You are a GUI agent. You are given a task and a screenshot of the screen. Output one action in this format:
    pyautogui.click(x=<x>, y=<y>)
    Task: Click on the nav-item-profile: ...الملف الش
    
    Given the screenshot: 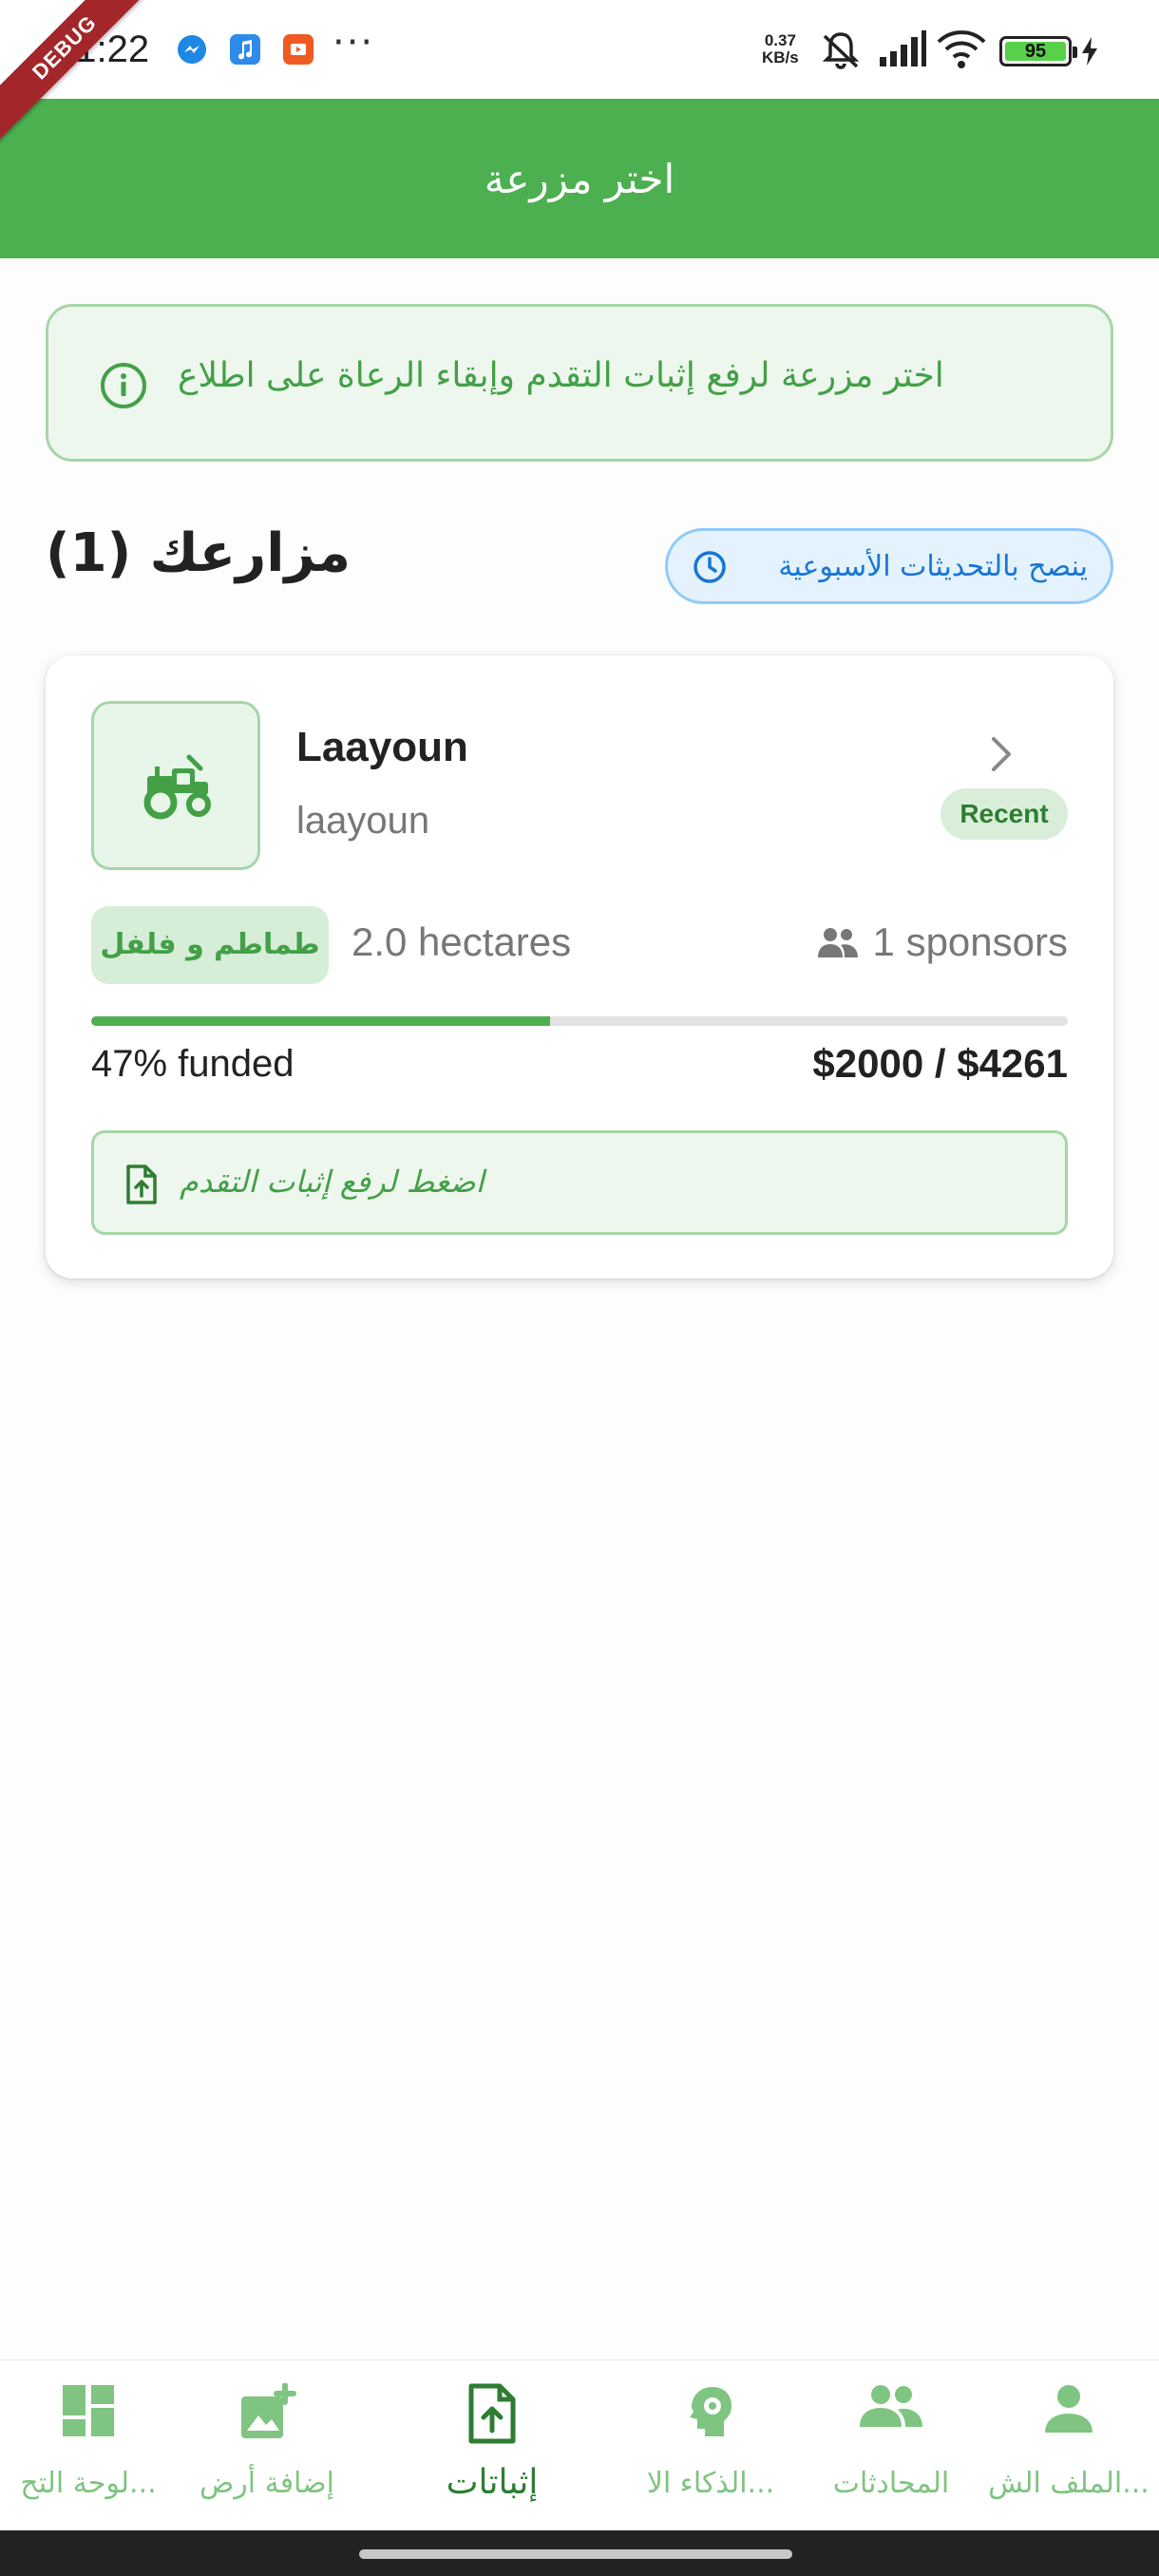 What is the action you would take?
    pyautogui.click(x=1068, y=2445)
    